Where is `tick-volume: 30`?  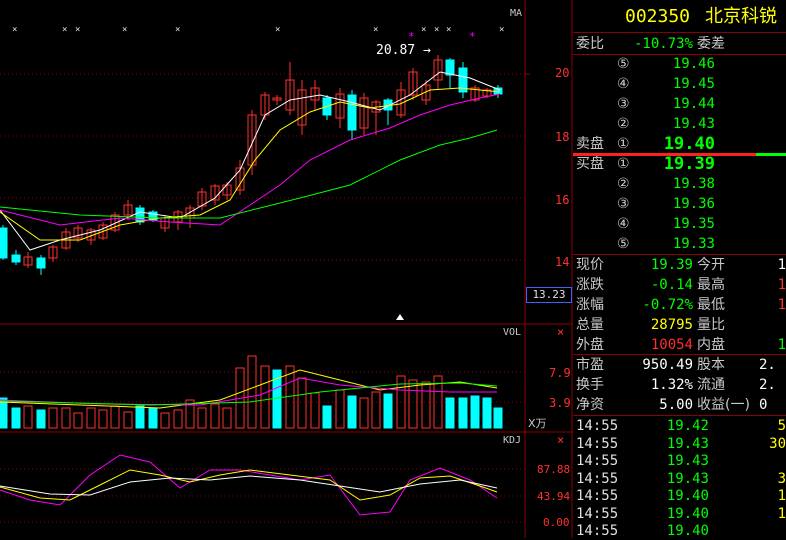 tick-volume: 30 is located at coordinates (777, 443).